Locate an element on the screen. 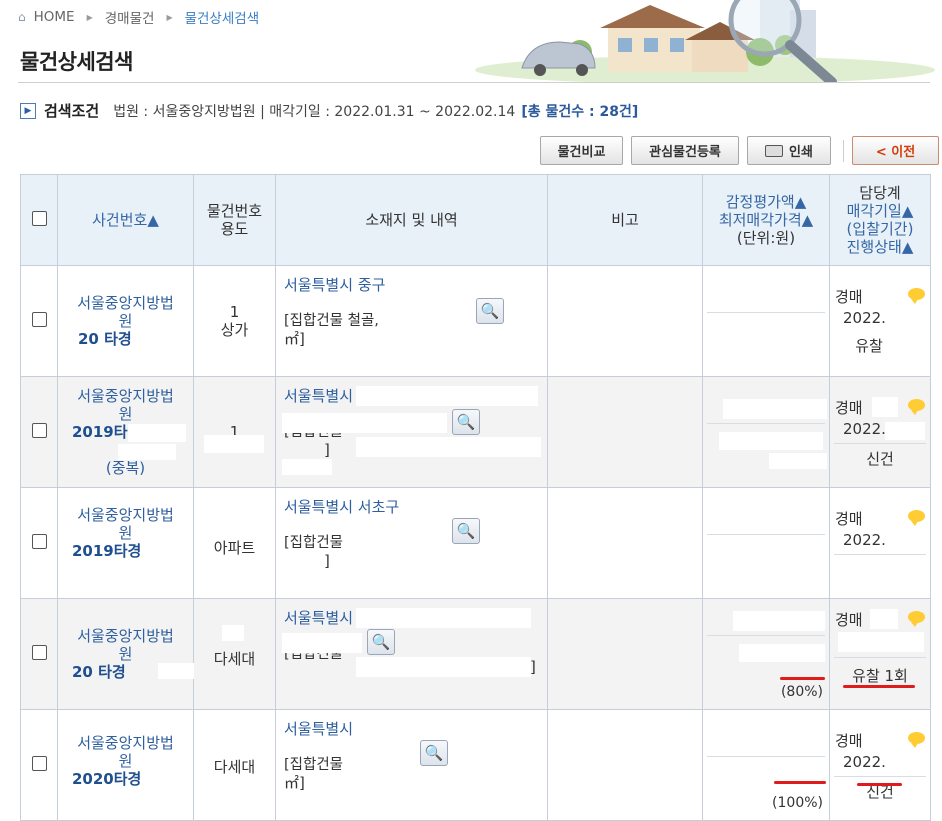 Image resolution: width=942 pixels, height=821 pixels. table-row: 서울중앙지방법원 2019타경 (중복) 1 서울특별시 🔍 [집합건물 ] is located at coordinates (475, 432).